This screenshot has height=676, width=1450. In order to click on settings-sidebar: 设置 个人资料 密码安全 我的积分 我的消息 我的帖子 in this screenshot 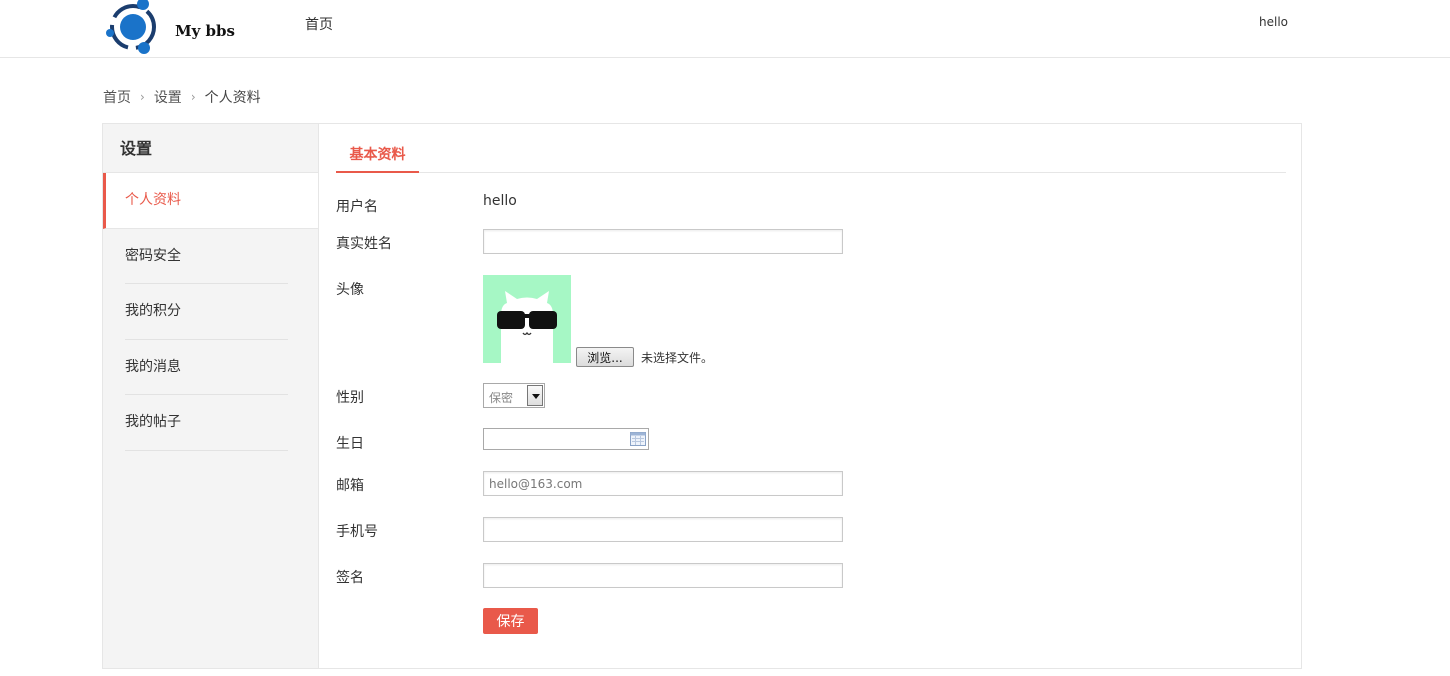, I will do `click(211, 396)`.